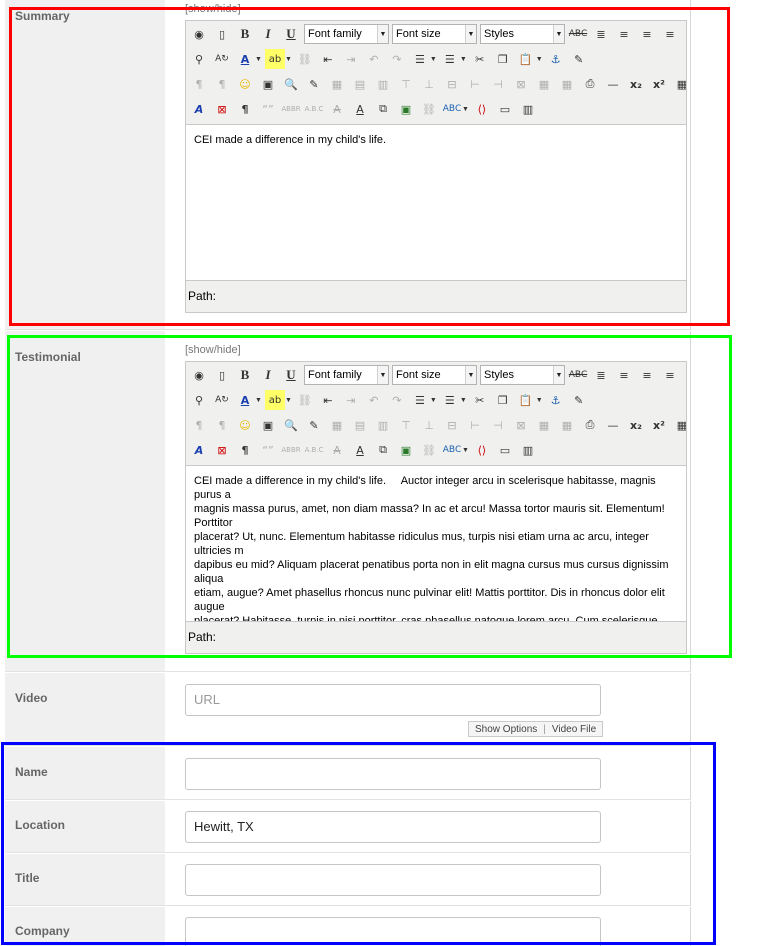 Image resolution: width=774 pixels, height=946 pixels. Describe the element at coordinates (245, 375) in the screenshot. I see `bold-icon: B` at that location.